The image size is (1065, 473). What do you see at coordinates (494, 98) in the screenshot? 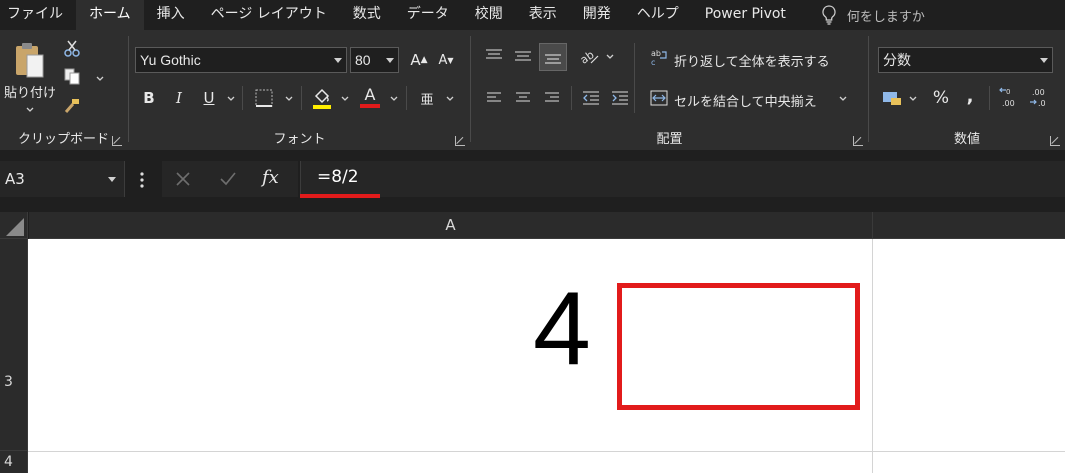
I see `align-left-icon` at bounding box center [494, 98].